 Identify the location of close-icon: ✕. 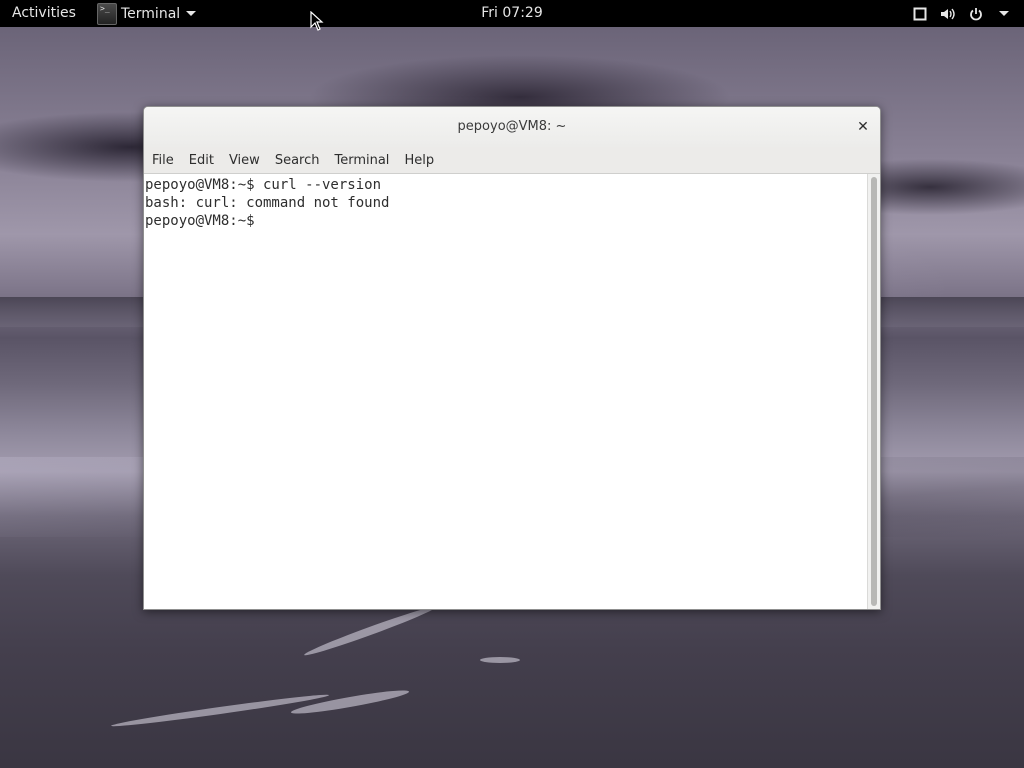
(863, 127).